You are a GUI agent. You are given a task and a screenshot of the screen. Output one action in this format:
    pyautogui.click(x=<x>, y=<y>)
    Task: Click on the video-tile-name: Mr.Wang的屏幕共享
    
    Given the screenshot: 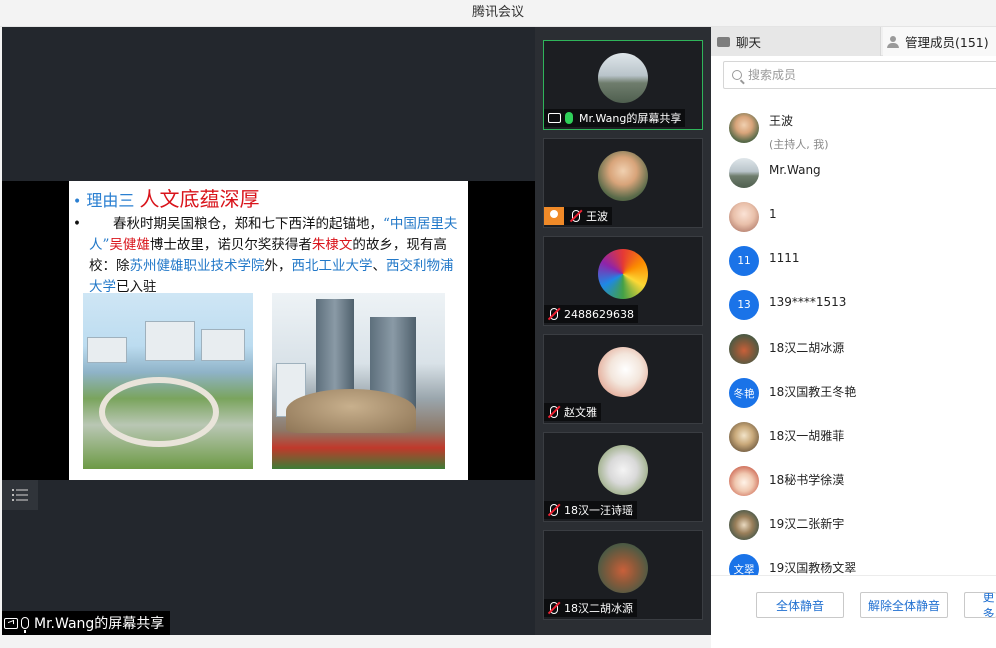 What is the action you would take?
    pyautogui.click(x=630, y=118)
    